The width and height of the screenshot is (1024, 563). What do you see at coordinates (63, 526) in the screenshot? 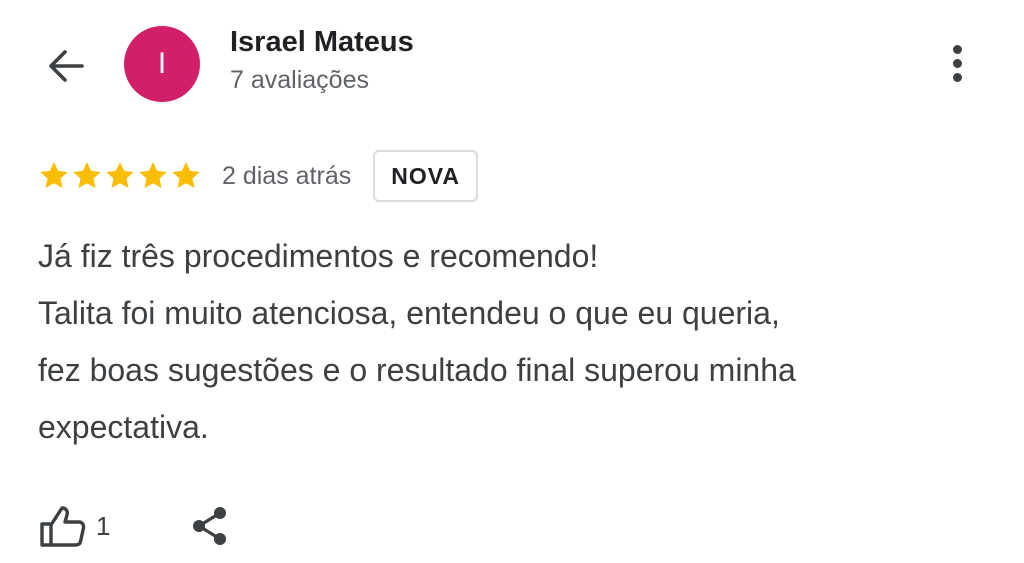
I see `thumbs-up-icon` at bounding box center [63, 526].